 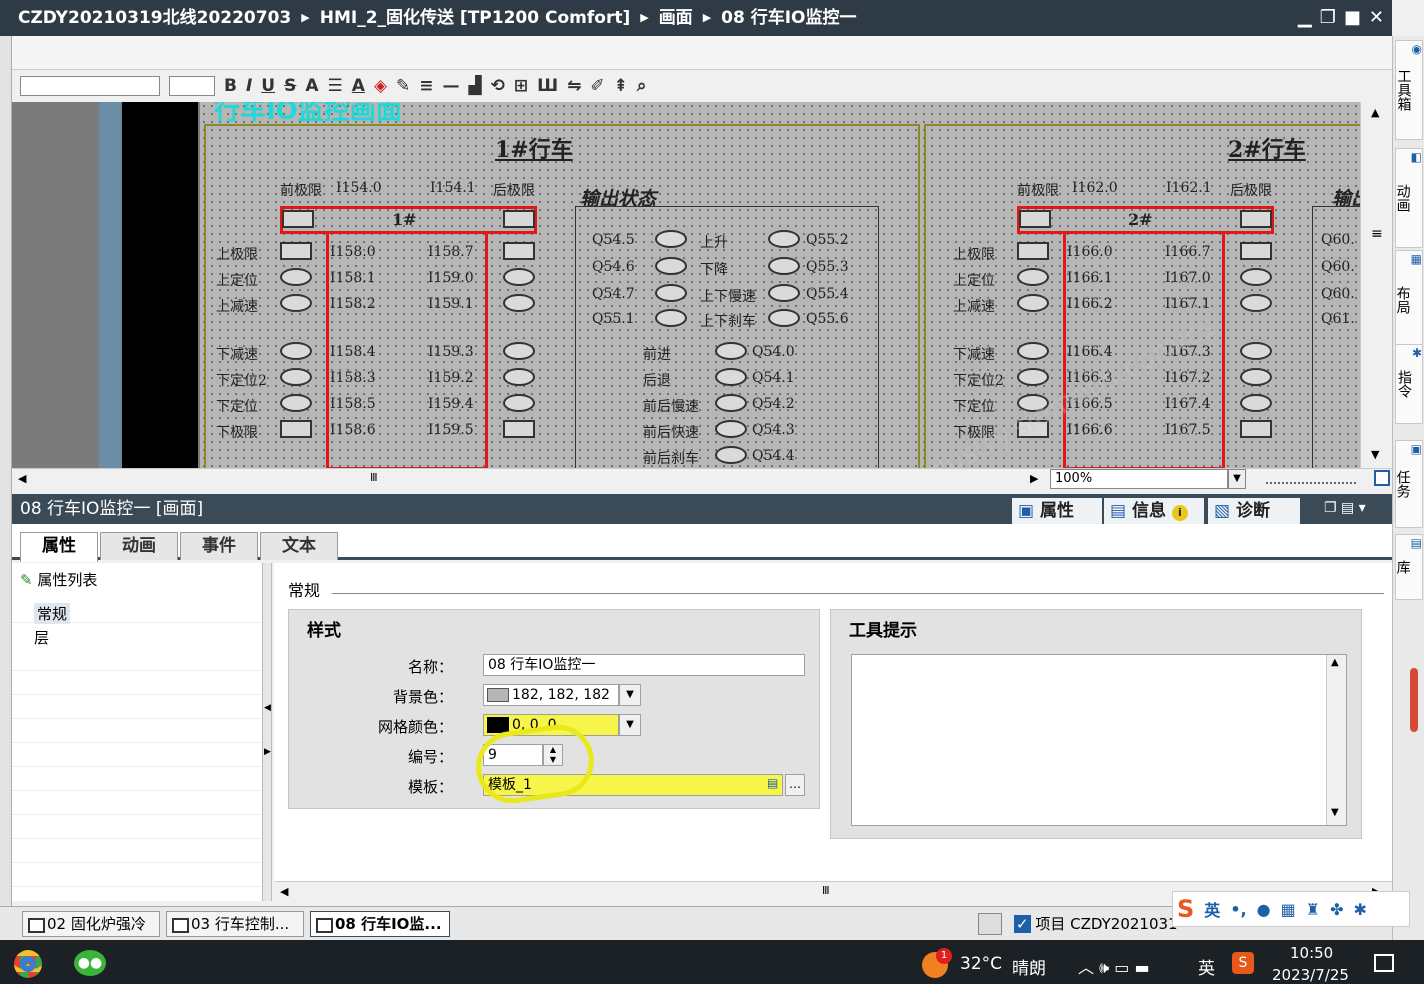 What do you see at coordinates (1409, 90) in the screenshot?
I see `tab-toolbox: ◉ 工具箱` at bounding box center [1409, 90].